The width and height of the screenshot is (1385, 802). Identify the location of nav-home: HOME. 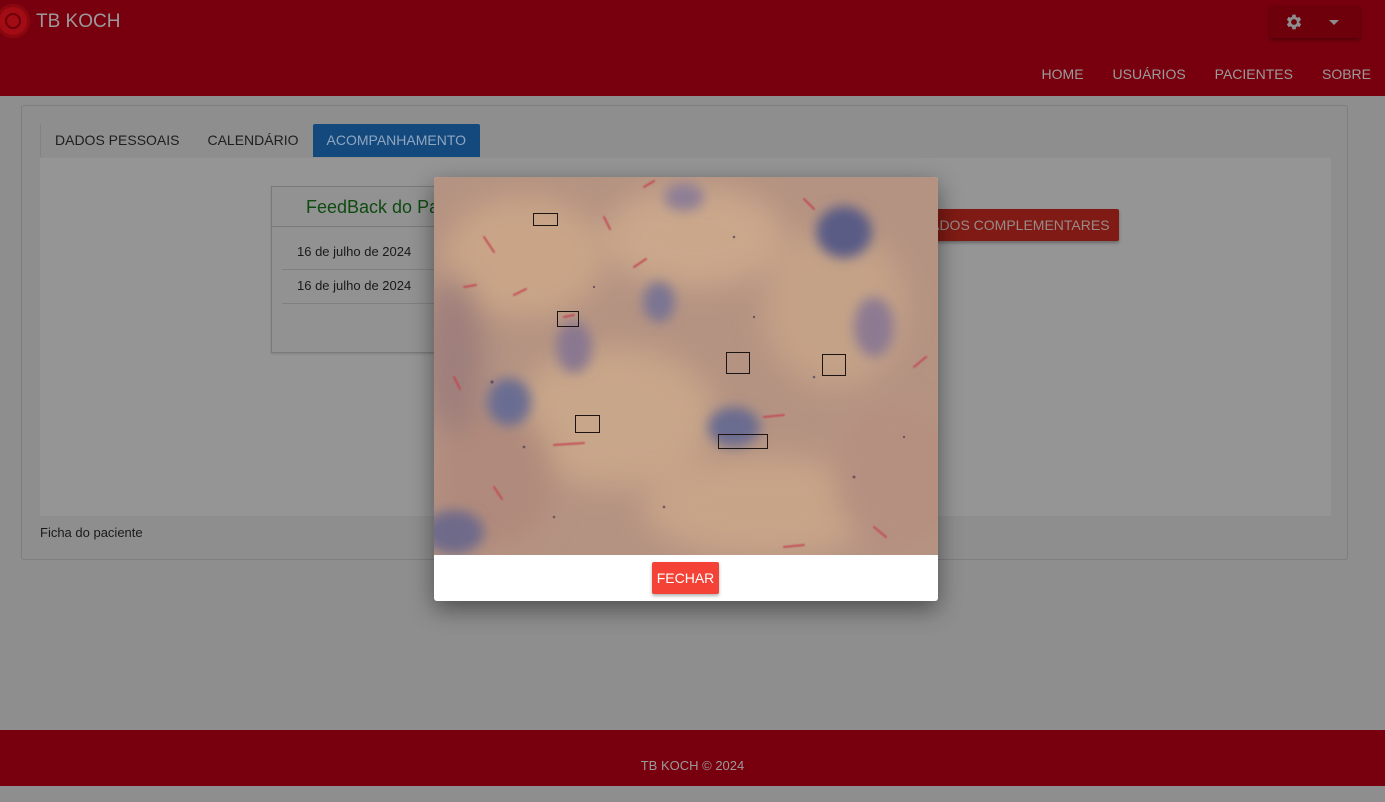
(1063, 74).